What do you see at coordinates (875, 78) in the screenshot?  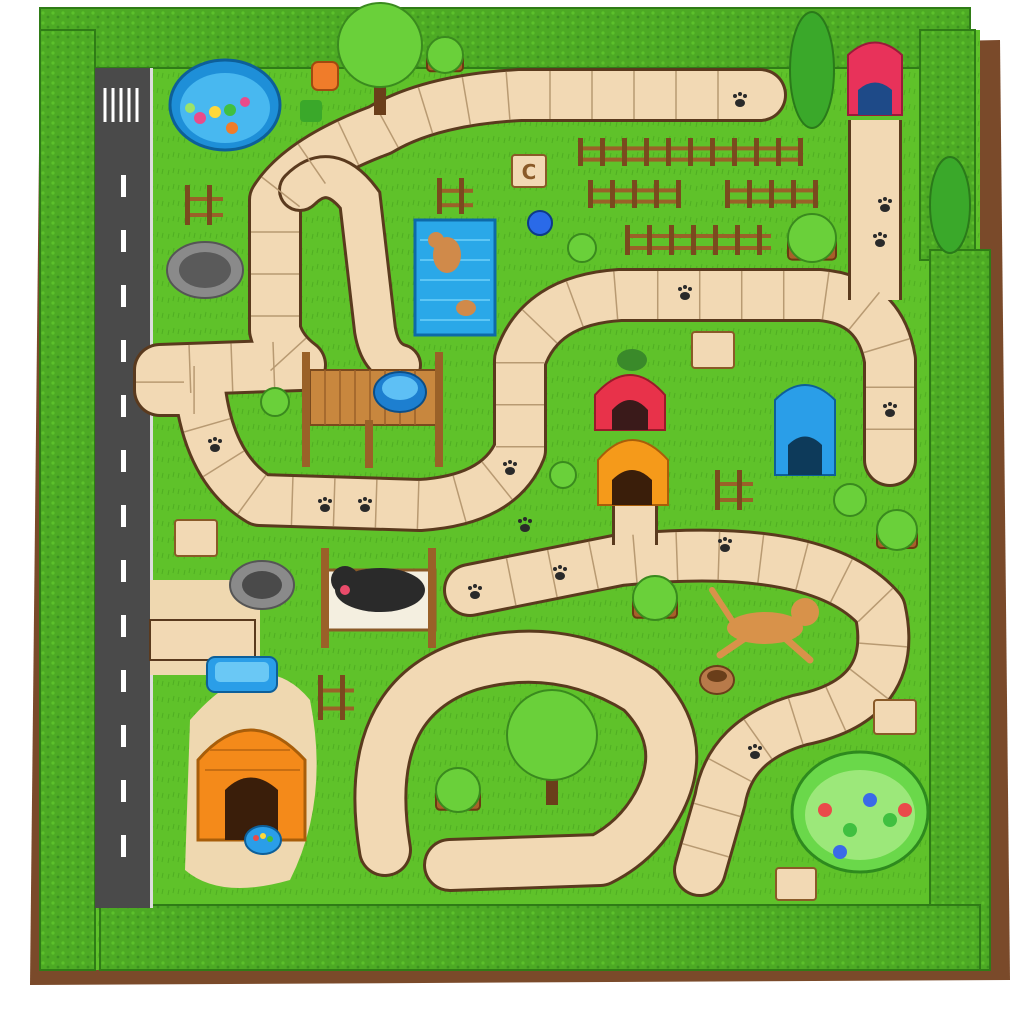 I see `tunnel-pink` at bounding box center [875, 78].